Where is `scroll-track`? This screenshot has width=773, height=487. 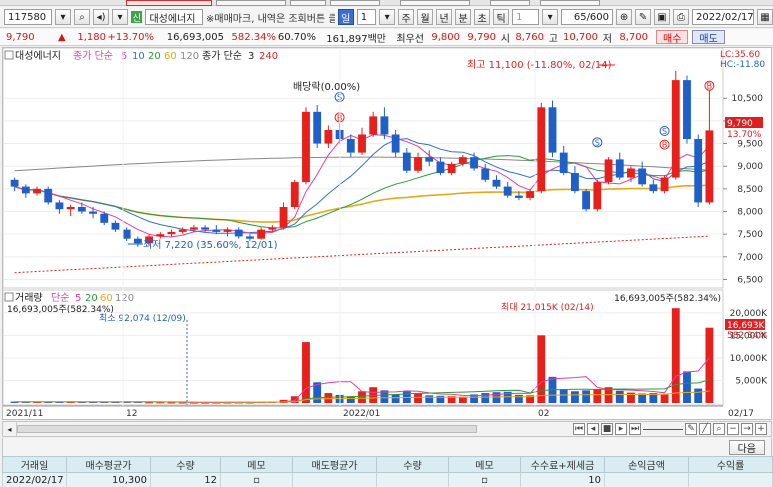
scroll-track is located at coordinates (295, 429).